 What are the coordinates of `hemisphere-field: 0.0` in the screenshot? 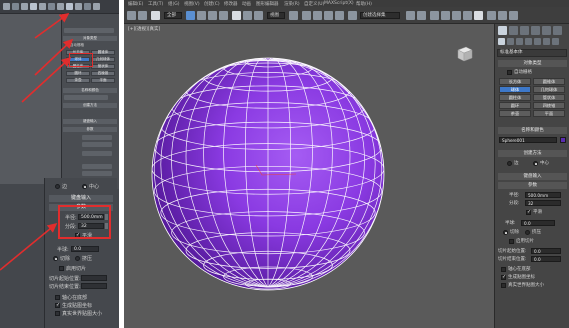 It's located at (538, 223).